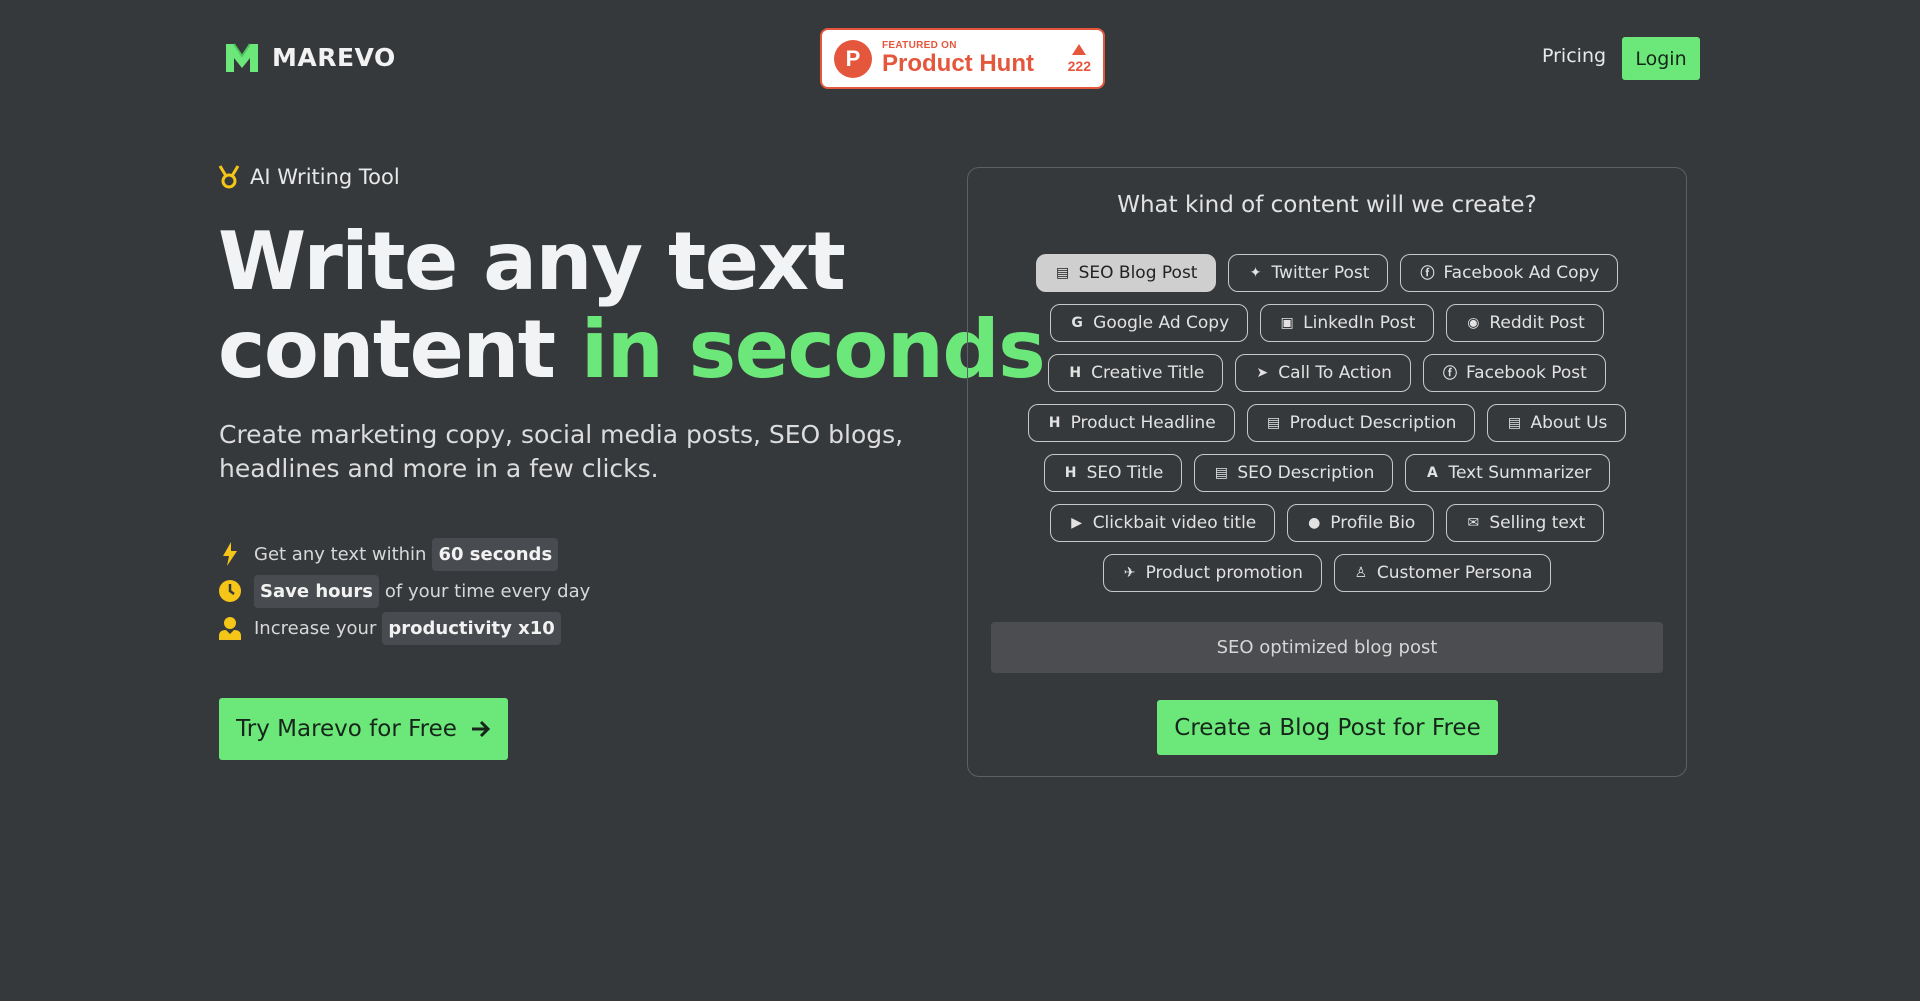 The image size is (1920, 1001). Describe the element at coordinates (1361, 573) in the screenshot. I see `user-tie-icon: ♙` at that location.